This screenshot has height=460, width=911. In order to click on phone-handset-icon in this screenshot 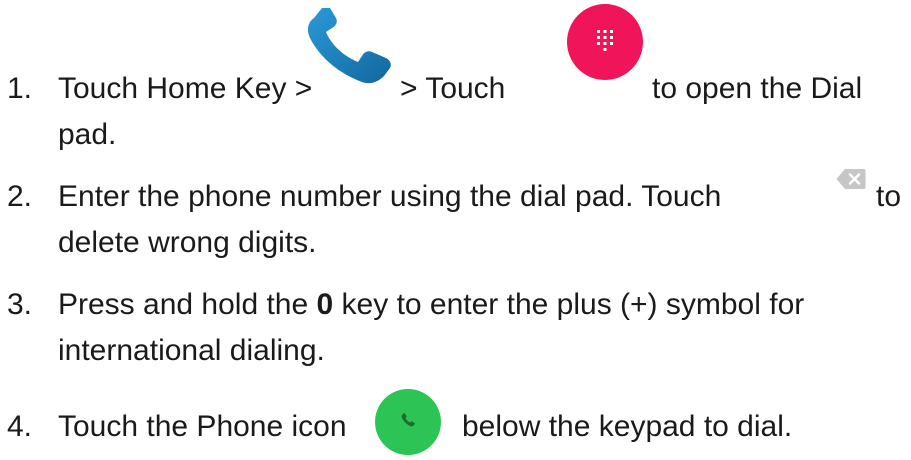, I will do `click(349, 46)`.